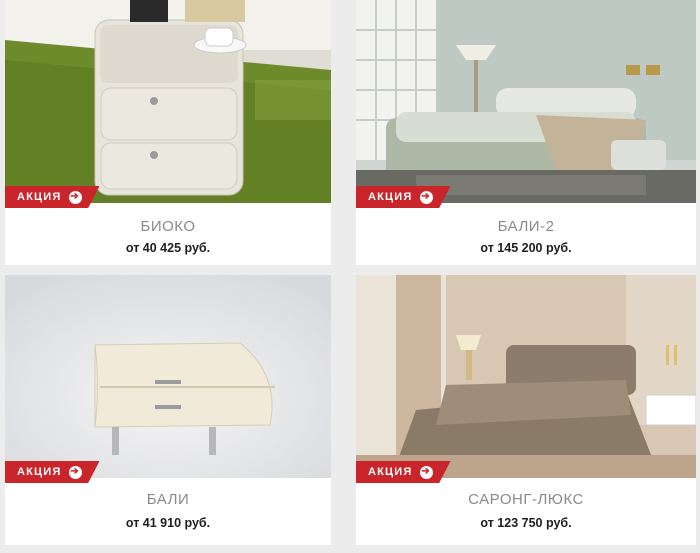 This screenshot has width=700, height=553. What do you see at coordinates (526, 226) in the screenshot?
I see `product-title: БАЛИ-2` at bounding box center [526, 226].